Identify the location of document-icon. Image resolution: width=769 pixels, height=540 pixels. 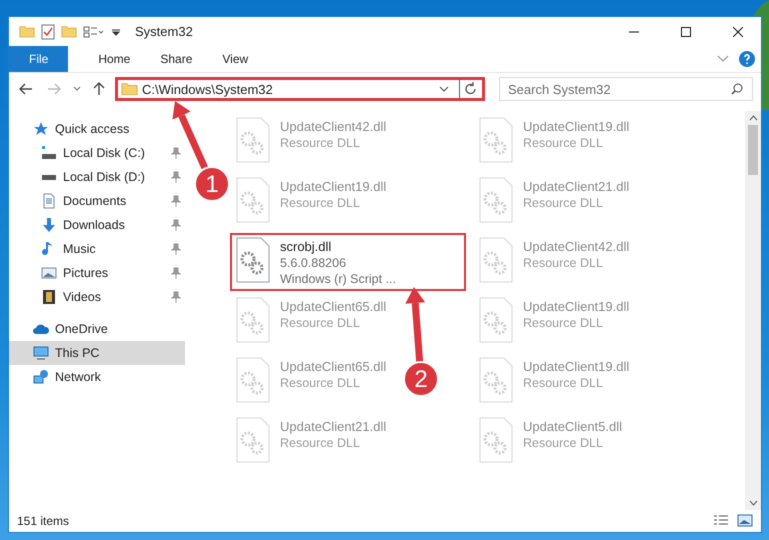
(49, 201).